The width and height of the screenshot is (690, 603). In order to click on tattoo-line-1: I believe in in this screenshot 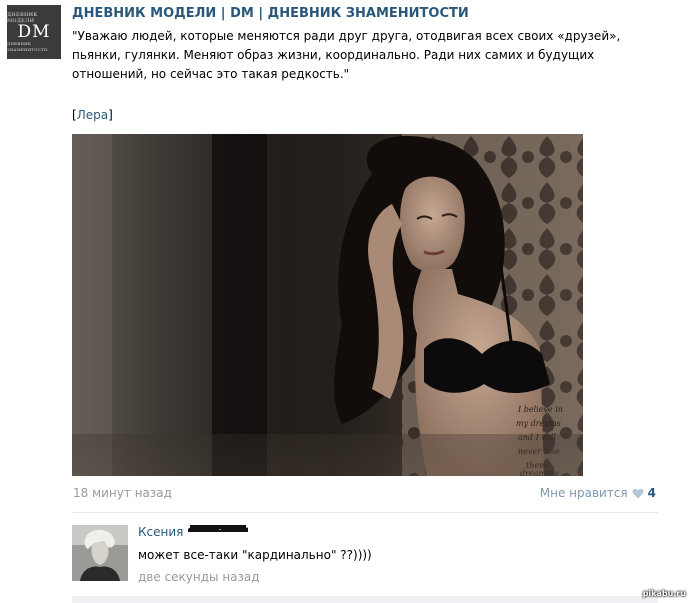, I will do `click(540, 409)`.